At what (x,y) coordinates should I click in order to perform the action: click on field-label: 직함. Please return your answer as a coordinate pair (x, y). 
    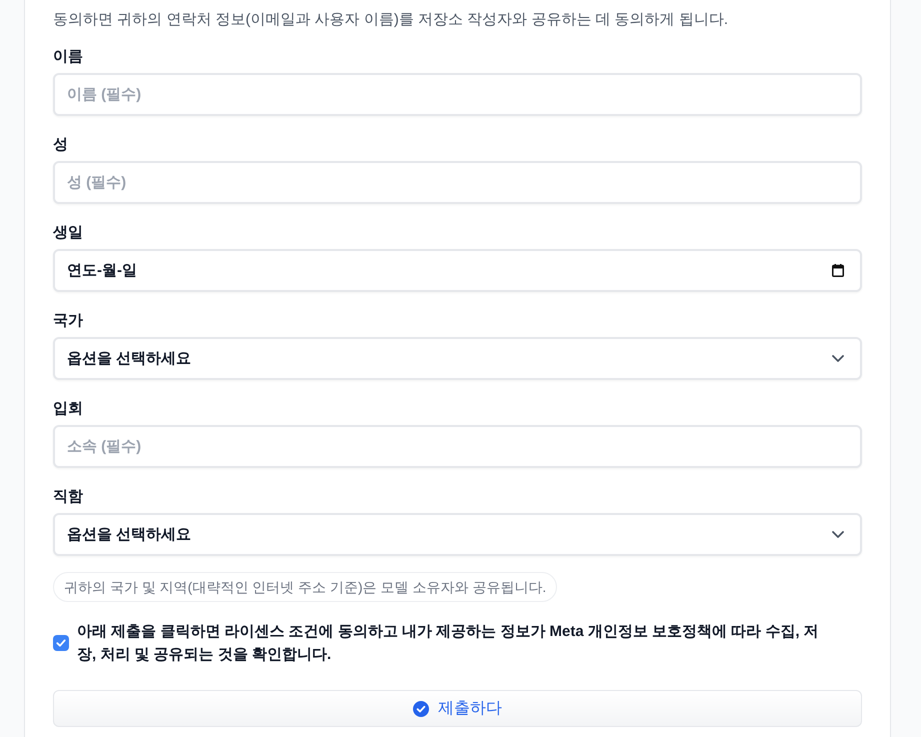
    Looking at the image, I should click on (68, 497).